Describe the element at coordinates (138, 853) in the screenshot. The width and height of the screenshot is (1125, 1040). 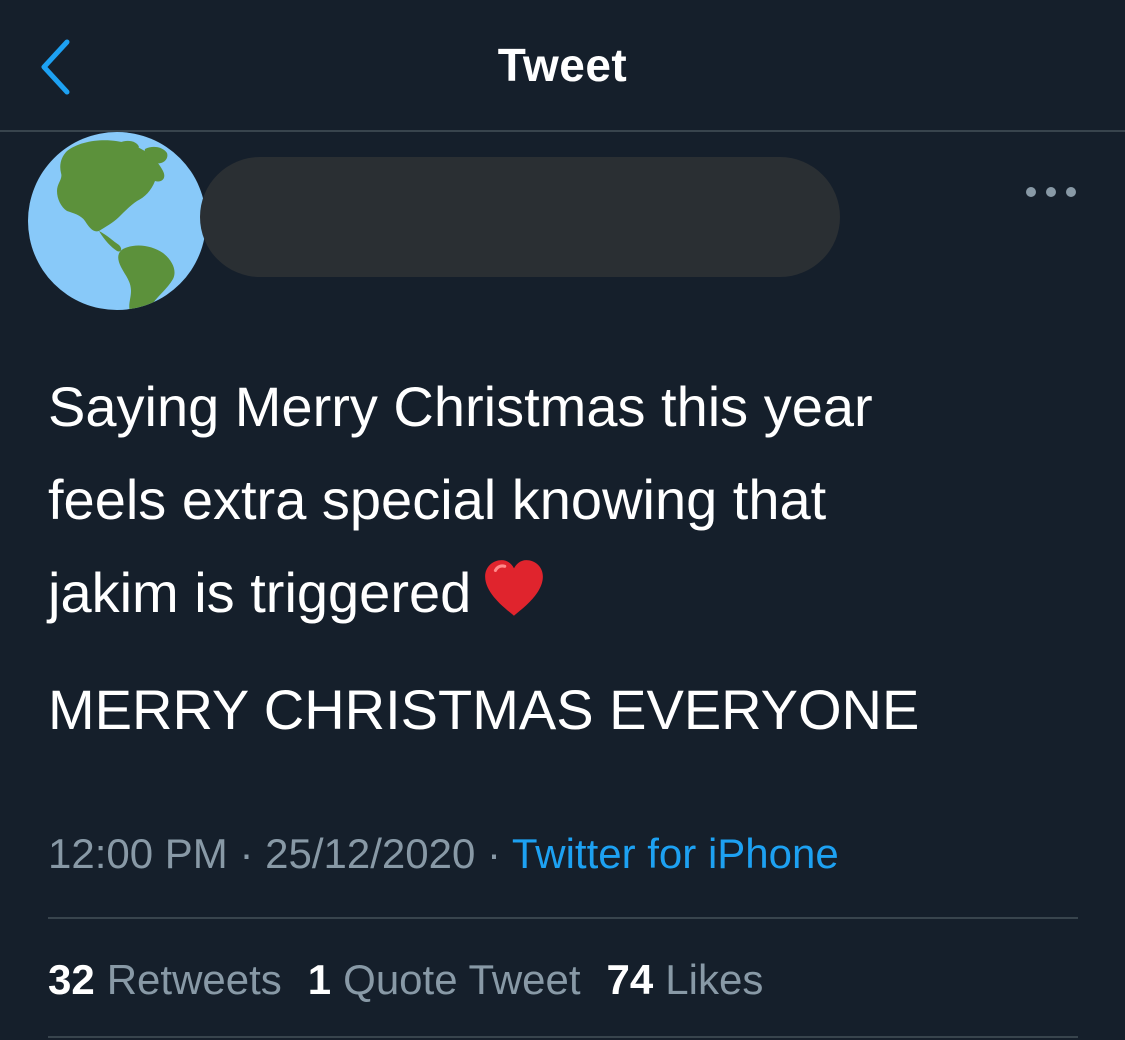
I see `tweet-time: 12:00 PM` at that location.